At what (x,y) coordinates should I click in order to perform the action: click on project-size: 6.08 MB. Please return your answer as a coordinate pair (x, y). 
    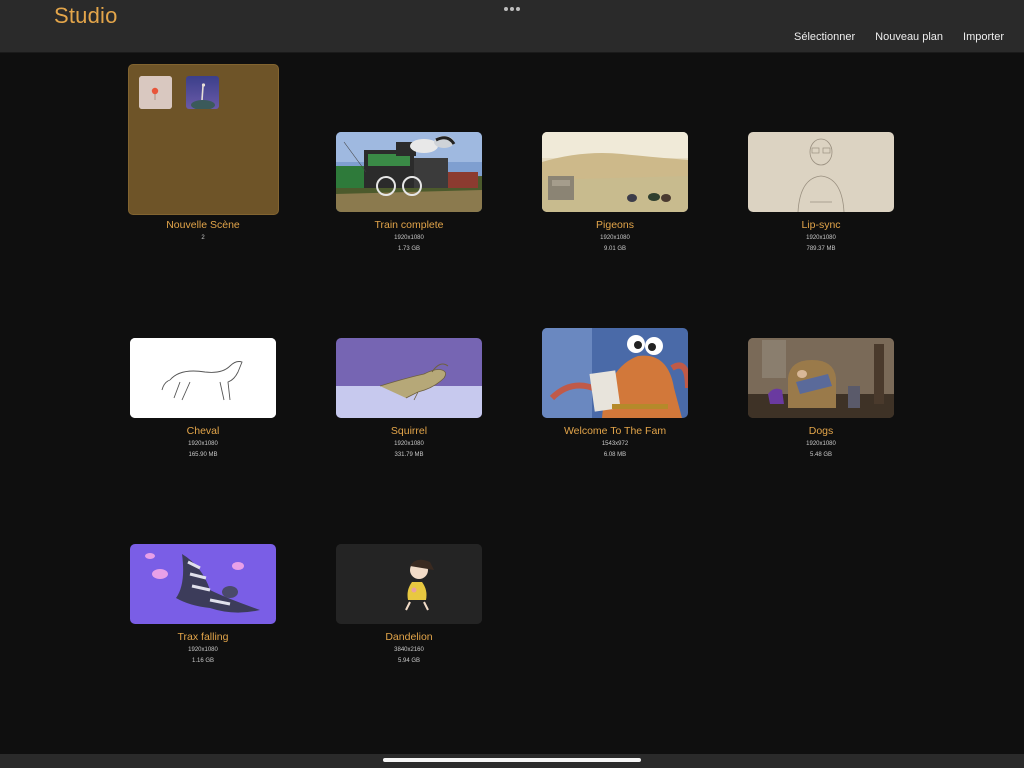
    Looking at the image, I should click on (615, 455).